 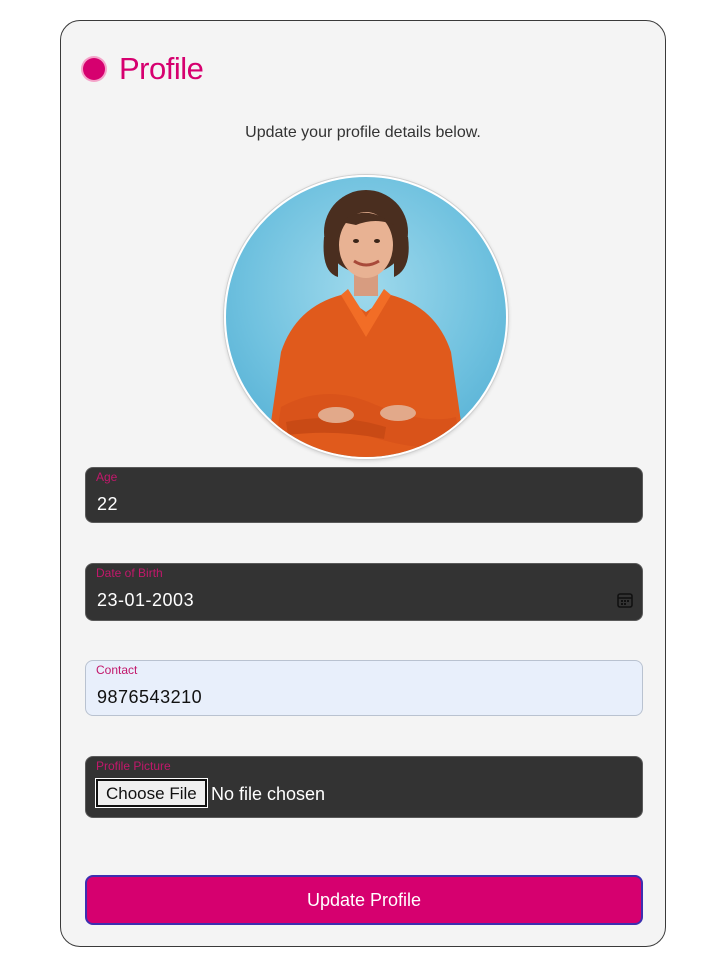 I want to click on page-title: Profile, so click(x=161, y=68).